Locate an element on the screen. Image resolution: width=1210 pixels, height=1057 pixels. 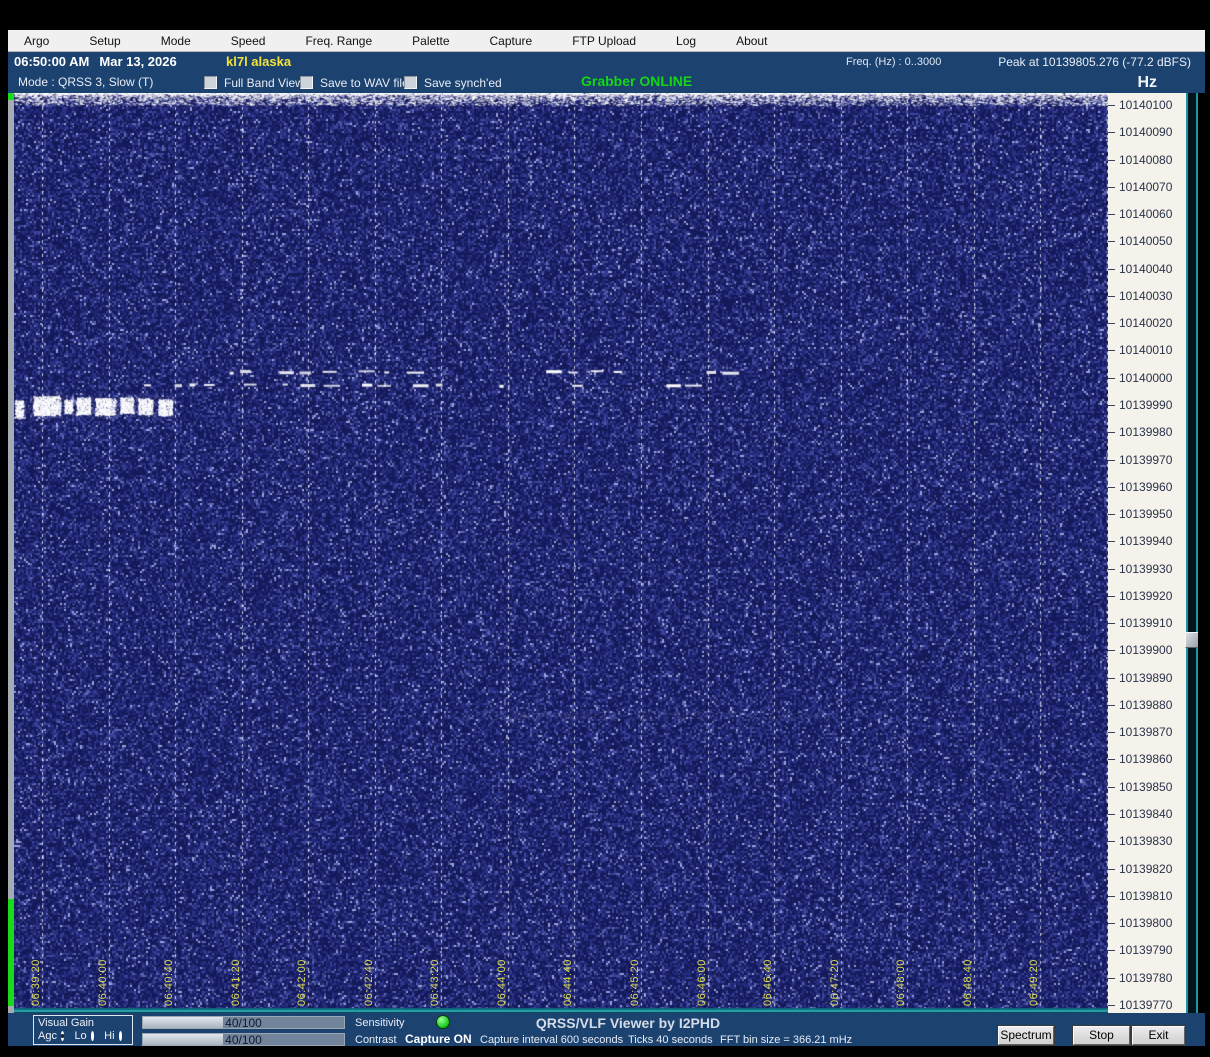
ticks-info: Ticks 40 seconds is located at coordinates (670, 1040).